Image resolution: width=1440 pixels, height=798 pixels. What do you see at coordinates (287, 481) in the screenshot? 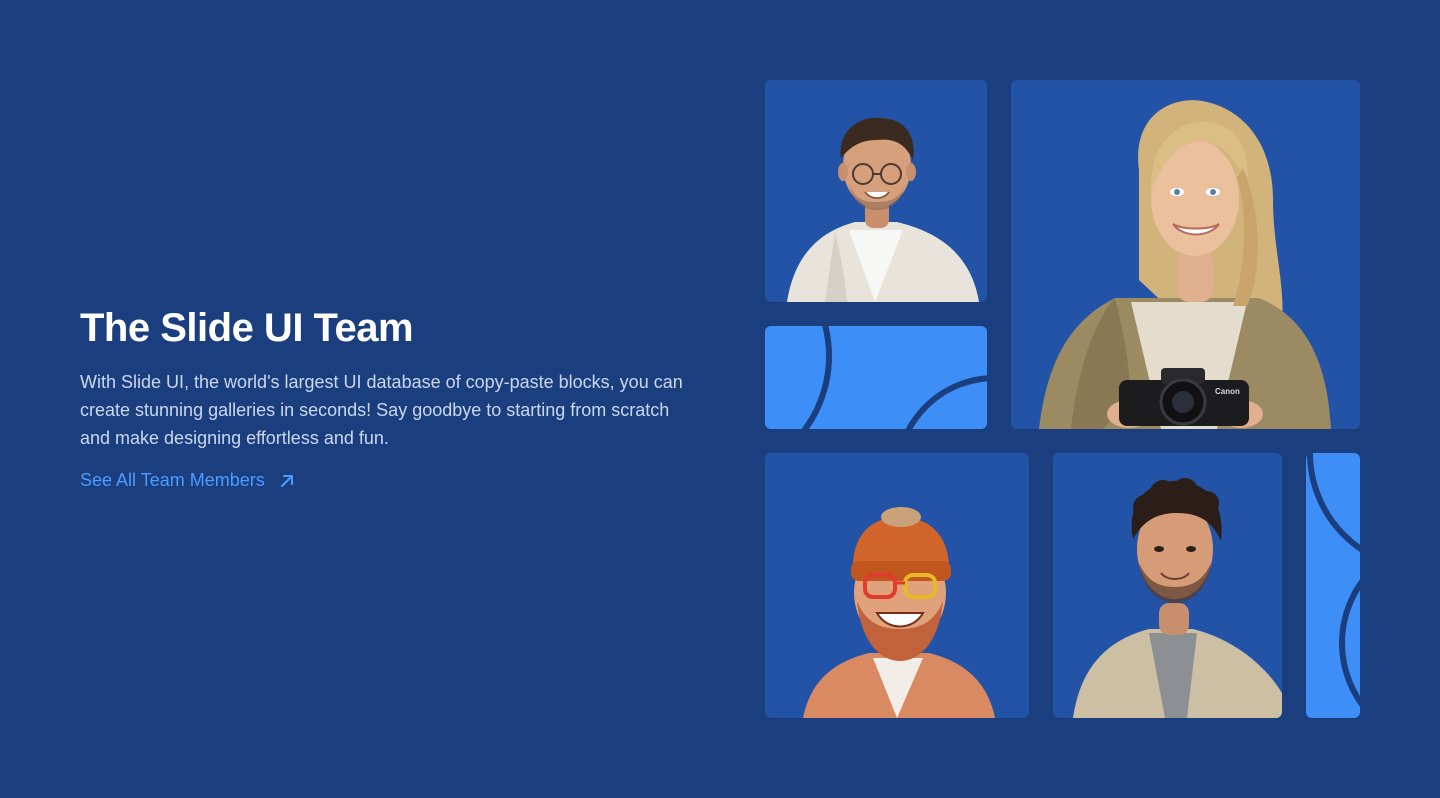
I see `arrow-up-right-icon` at bounding box center [287, 481].